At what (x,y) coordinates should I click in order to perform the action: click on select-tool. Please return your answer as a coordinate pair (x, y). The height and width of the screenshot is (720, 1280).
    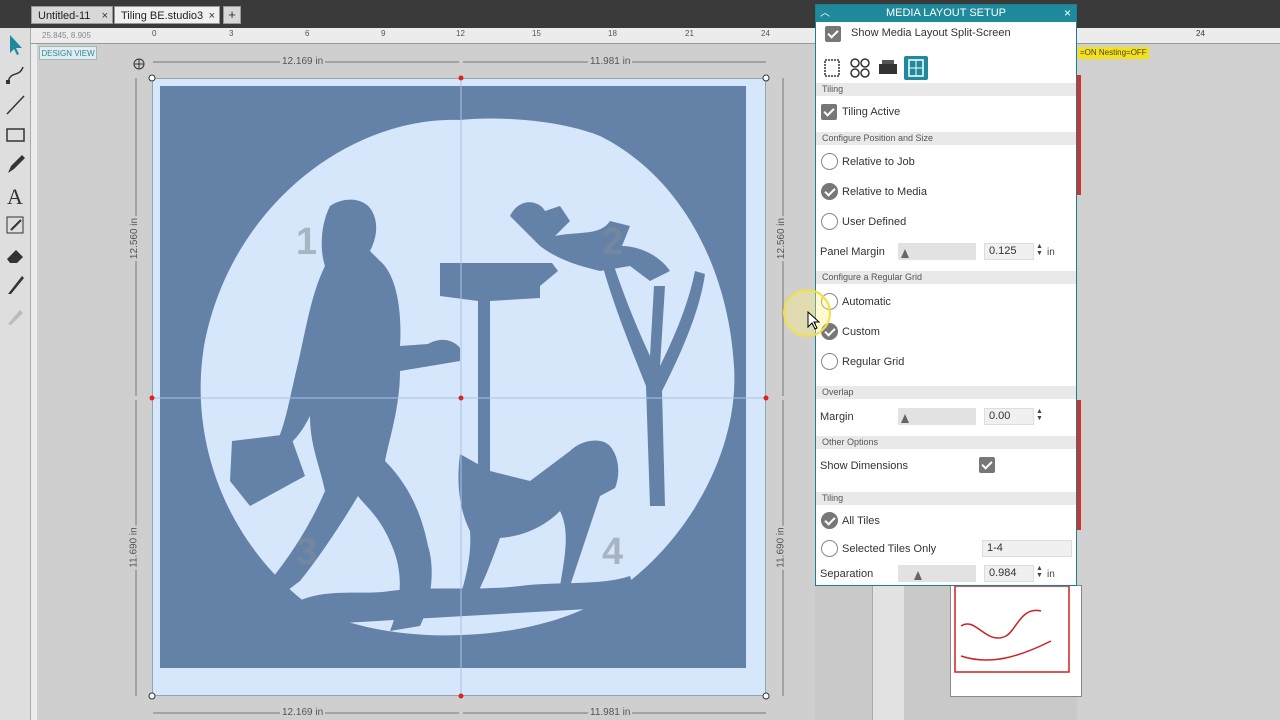
    Looking at the image, I should click on (15, 45).